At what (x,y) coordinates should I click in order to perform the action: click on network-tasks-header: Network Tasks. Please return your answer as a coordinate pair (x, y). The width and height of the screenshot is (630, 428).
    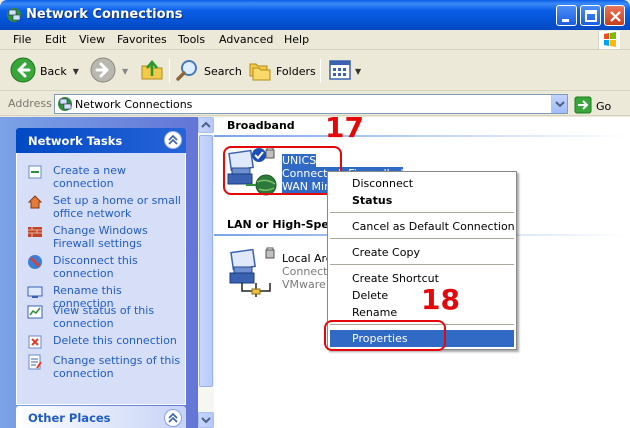
    Looking at the image, I should click on (101, 140).